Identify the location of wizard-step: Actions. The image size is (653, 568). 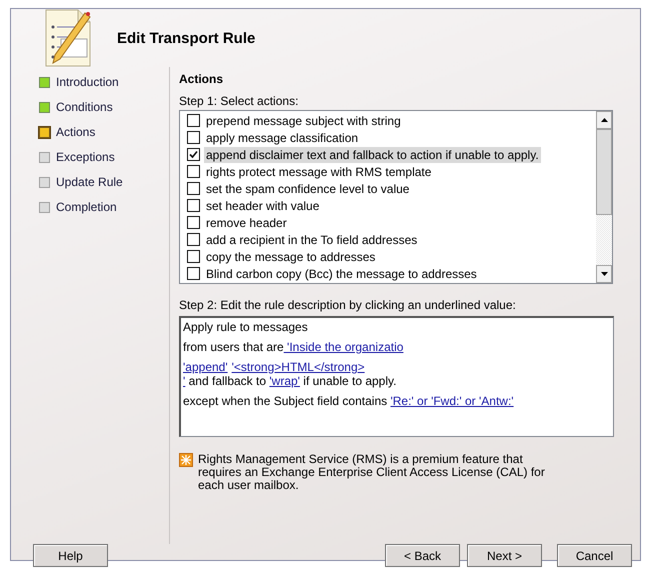
(76, 132).